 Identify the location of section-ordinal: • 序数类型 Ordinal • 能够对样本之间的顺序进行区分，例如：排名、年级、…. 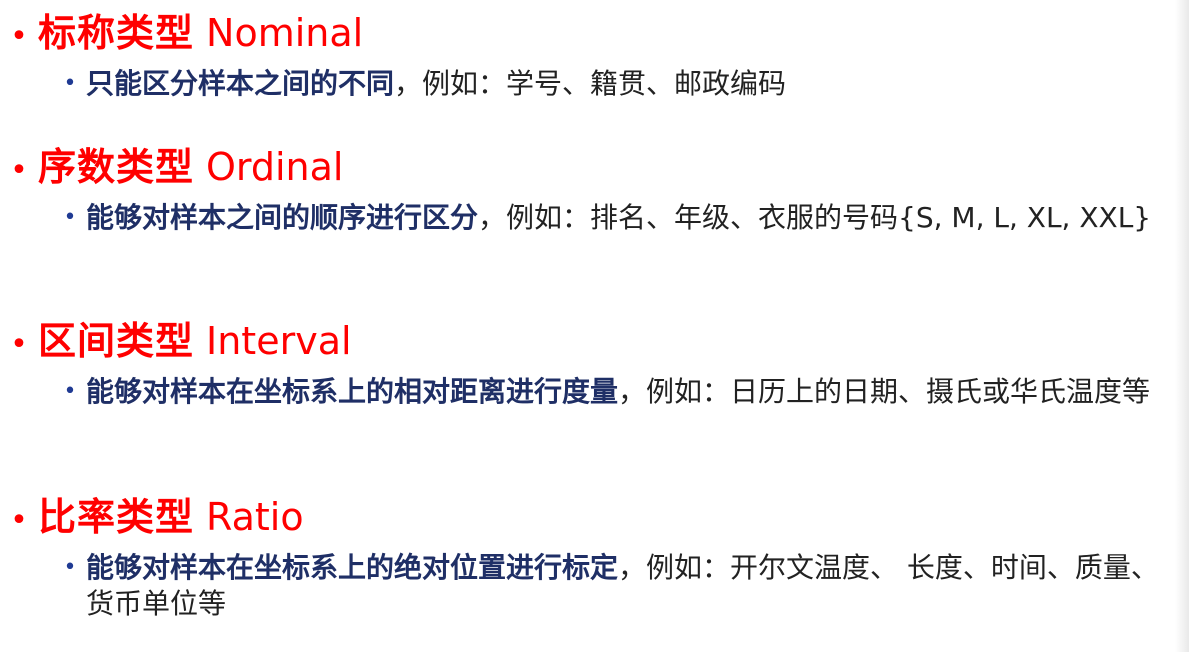
(587, 190).